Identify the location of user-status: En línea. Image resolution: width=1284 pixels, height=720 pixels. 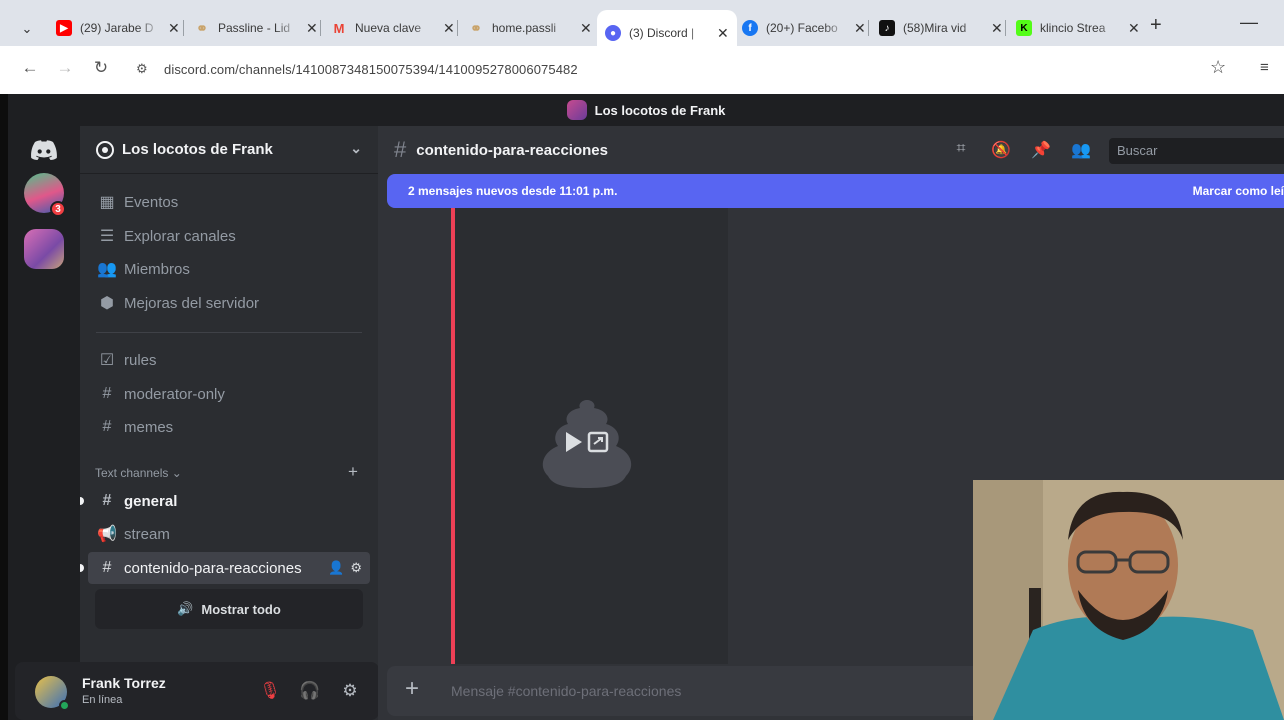
(102, 700).